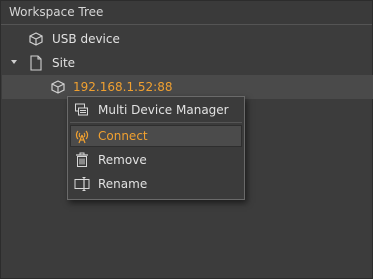 Image resolution: width=373 pixels, height=279 pixels. What do you see at coordinates (122, 160) in the screenshot?
I see `menu-item-label: Remove` at bounding box center [122, 160].